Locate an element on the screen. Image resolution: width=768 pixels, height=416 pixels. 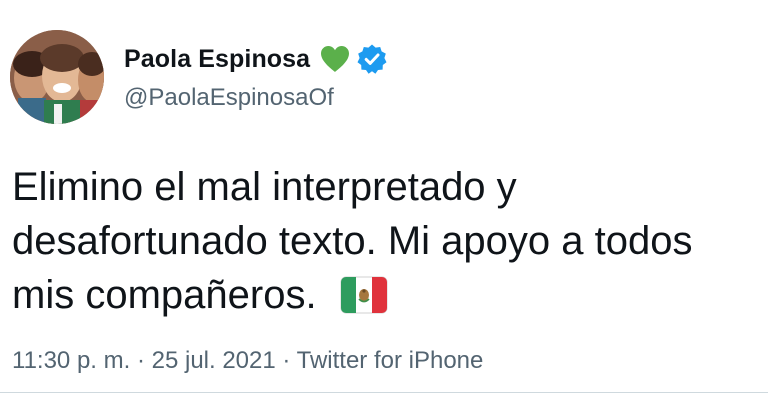
user-handle: @PaolaEspinosaOf is located at coordinates (229, 98).